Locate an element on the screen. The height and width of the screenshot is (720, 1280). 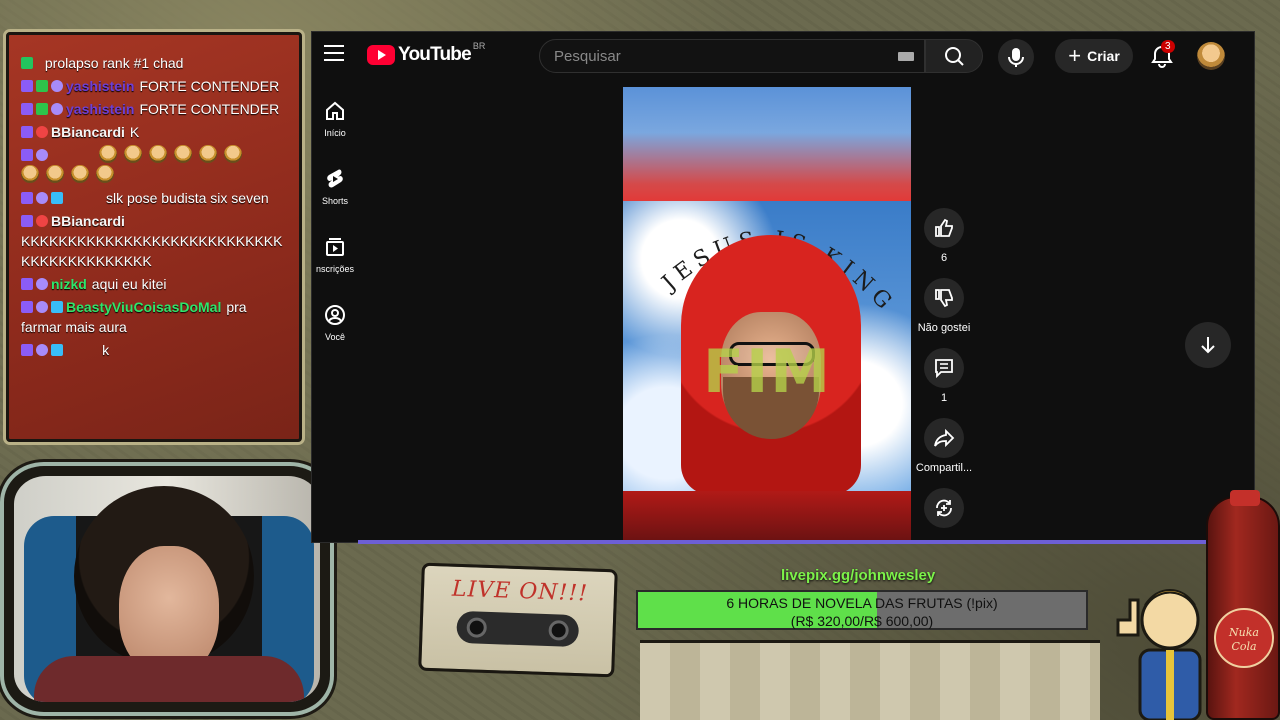
search-box is located at coordinates (732, 56).